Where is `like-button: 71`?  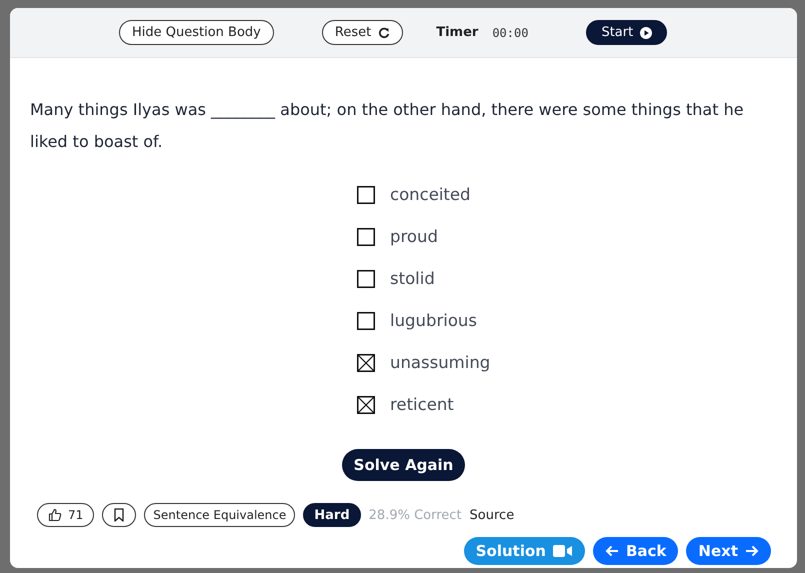 like-button: 71 is located at coordinates (65, 515).